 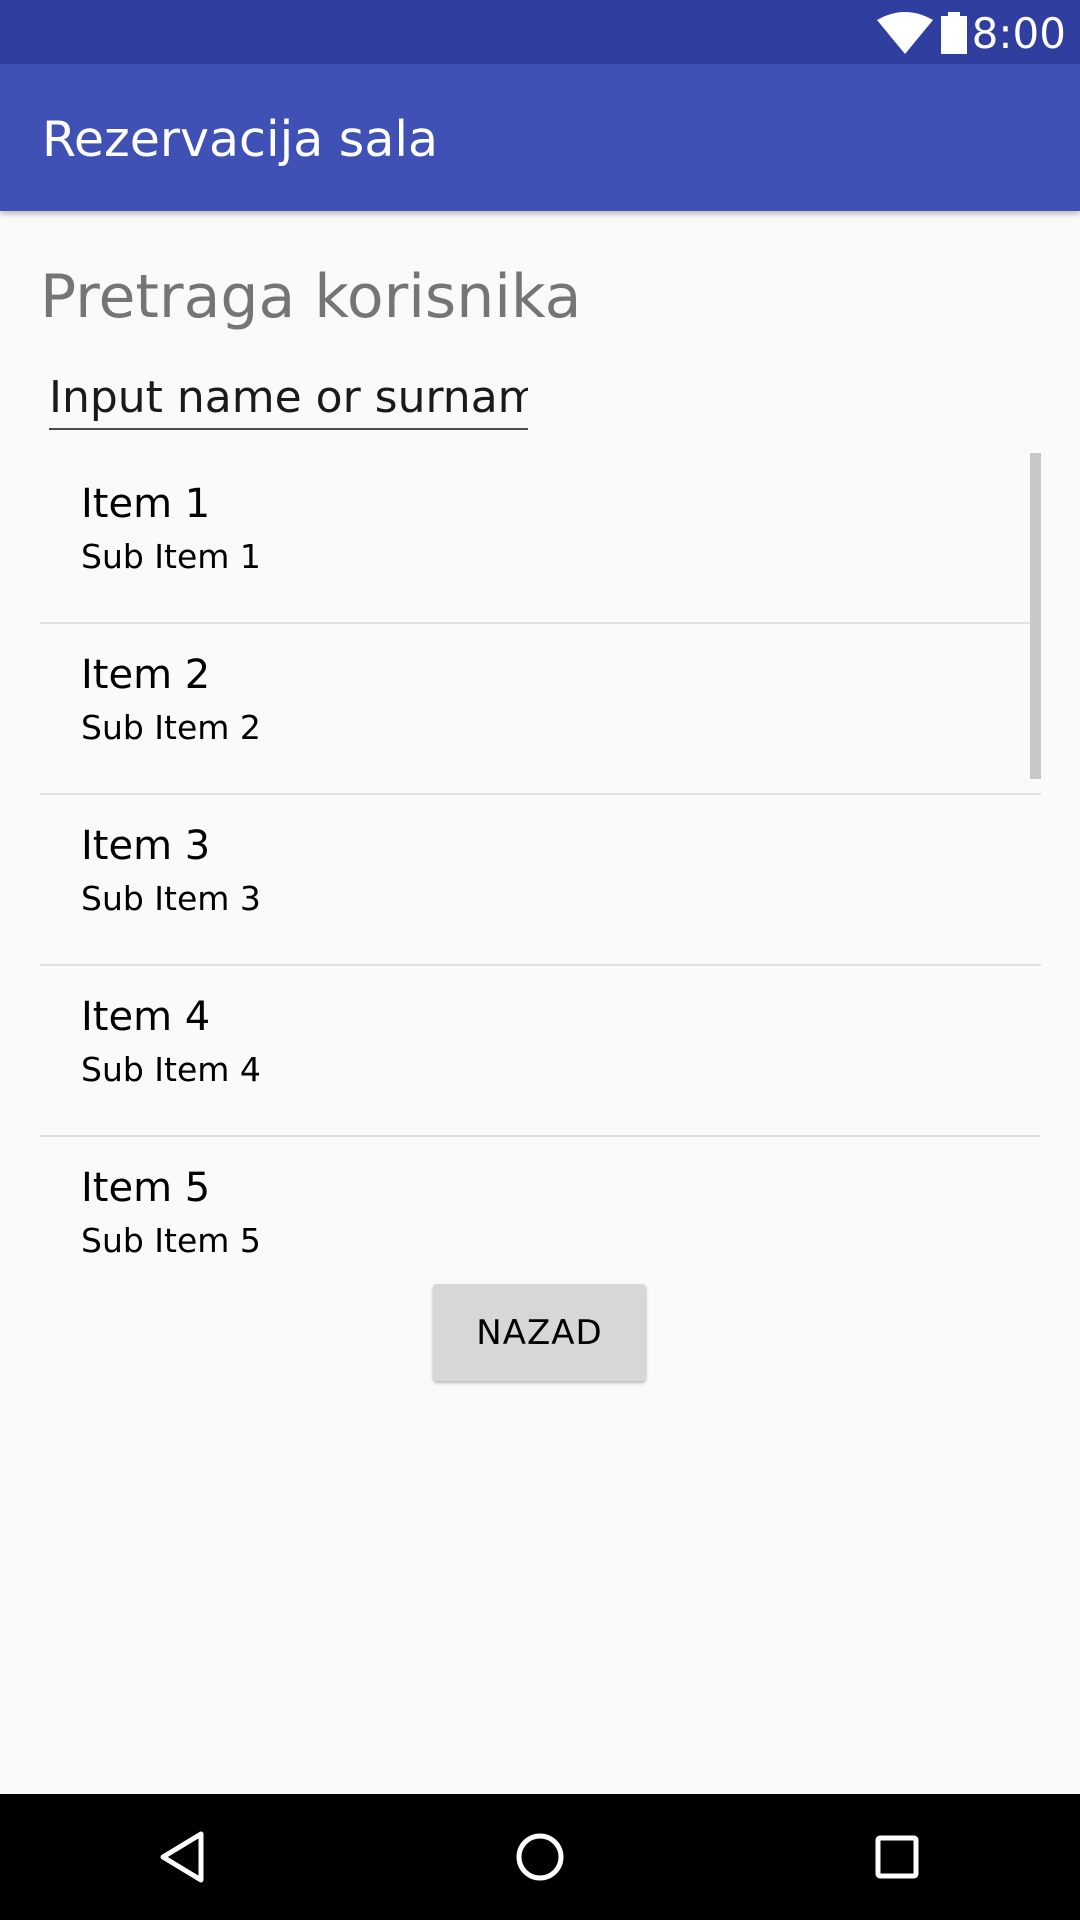 I want to click on list-item-title: Item 4, so click(x=146, y=1017).